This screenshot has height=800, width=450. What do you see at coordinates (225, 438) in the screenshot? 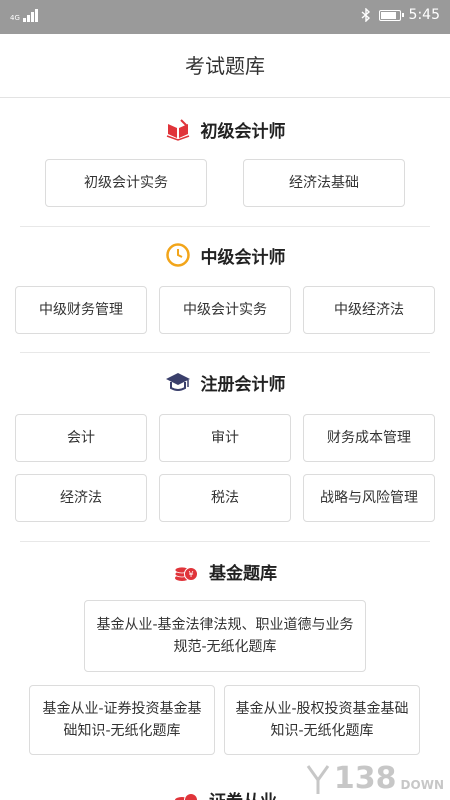
I see `subject-button: 审计` at bounding box center [225, 438].